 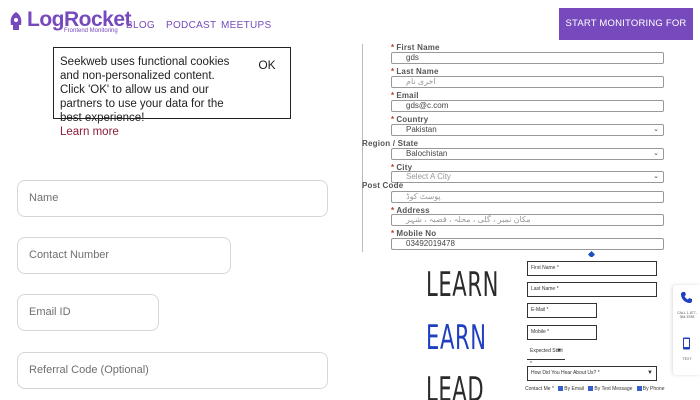 What do you see at coordinates (562, 310) in the screenshot?
I see `sf-email-field: E-Mail *` at bounding box center [562, 310].